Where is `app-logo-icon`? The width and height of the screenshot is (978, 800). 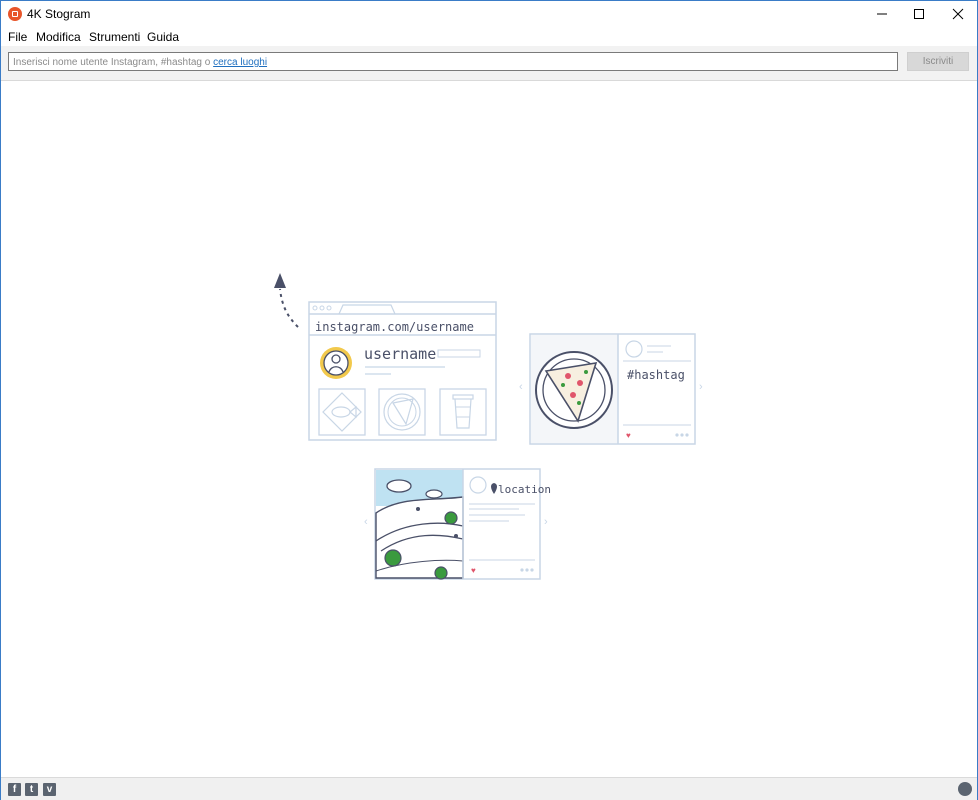 app-logo-icon is located at coordinates (15, 14).